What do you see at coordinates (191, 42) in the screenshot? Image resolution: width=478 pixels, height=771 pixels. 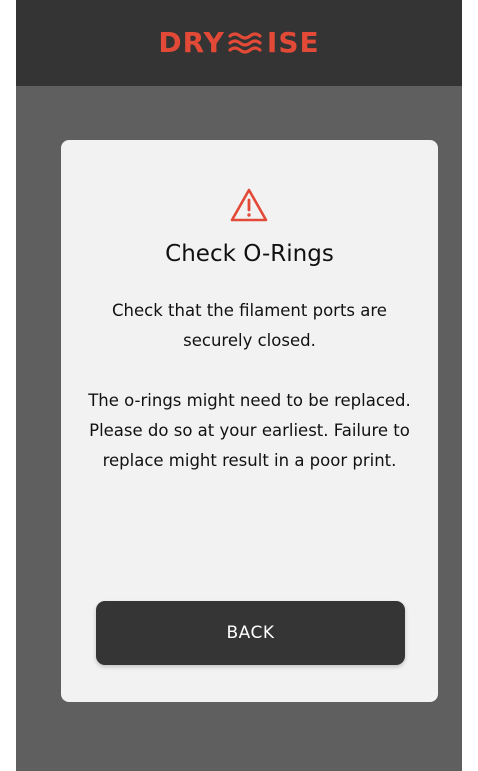 I see `logo-text-left: DRY` at bounding box center [191, 42].